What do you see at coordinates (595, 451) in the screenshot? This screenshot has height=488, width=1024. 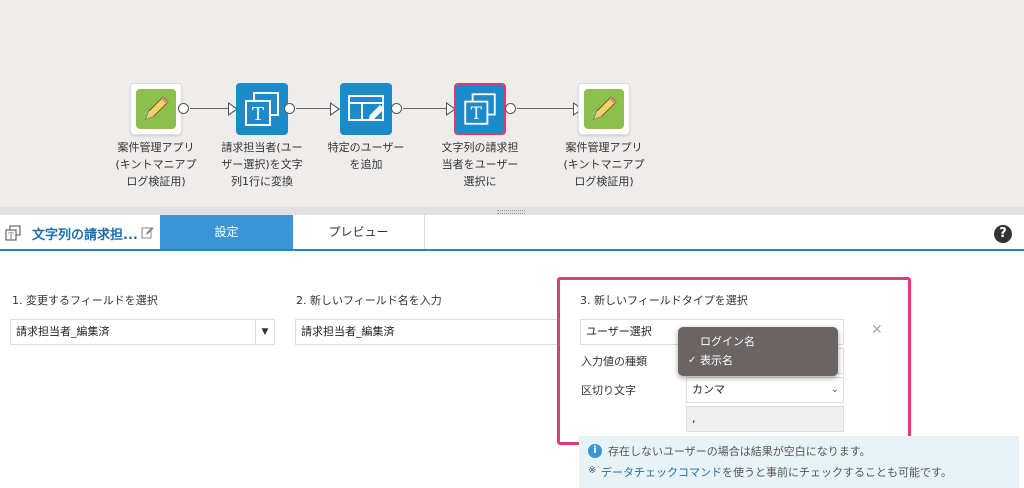 I see `info-icon: i` at bounding box center [595, 451].